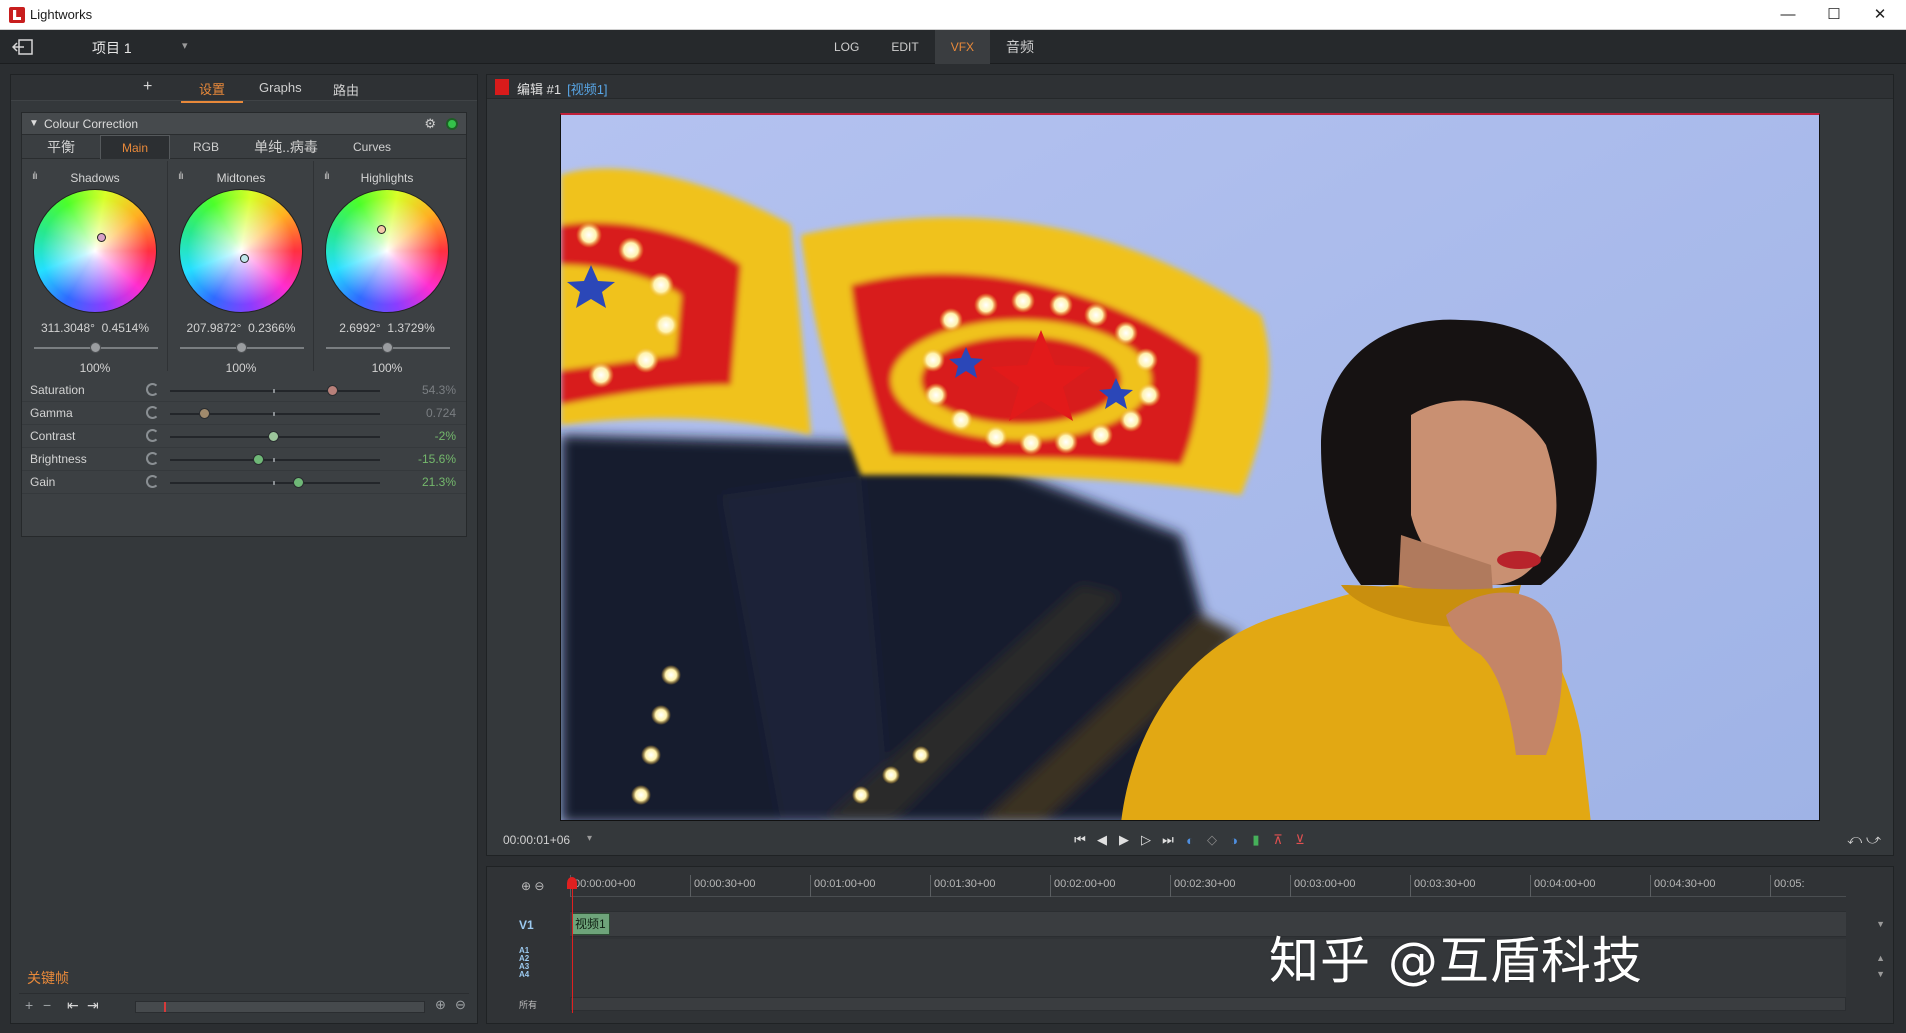 The width and height of the screenshot is (1906, 1033). What do you see at coordinates (452, 124) in the screenshot?
I see `effect-enabled-toggle` at bounding box center [452, 124].